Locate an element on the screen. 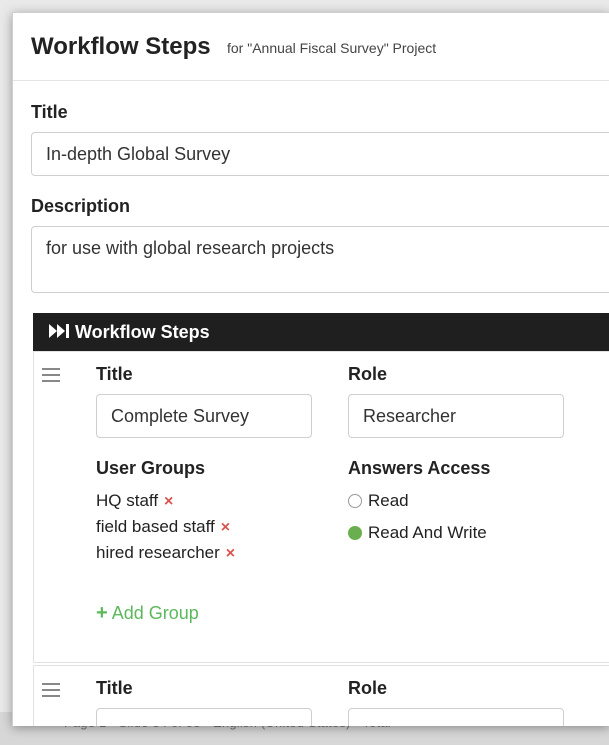  workflow-steps-section-header: Workflow Steps is located at coordinates (321, 332).